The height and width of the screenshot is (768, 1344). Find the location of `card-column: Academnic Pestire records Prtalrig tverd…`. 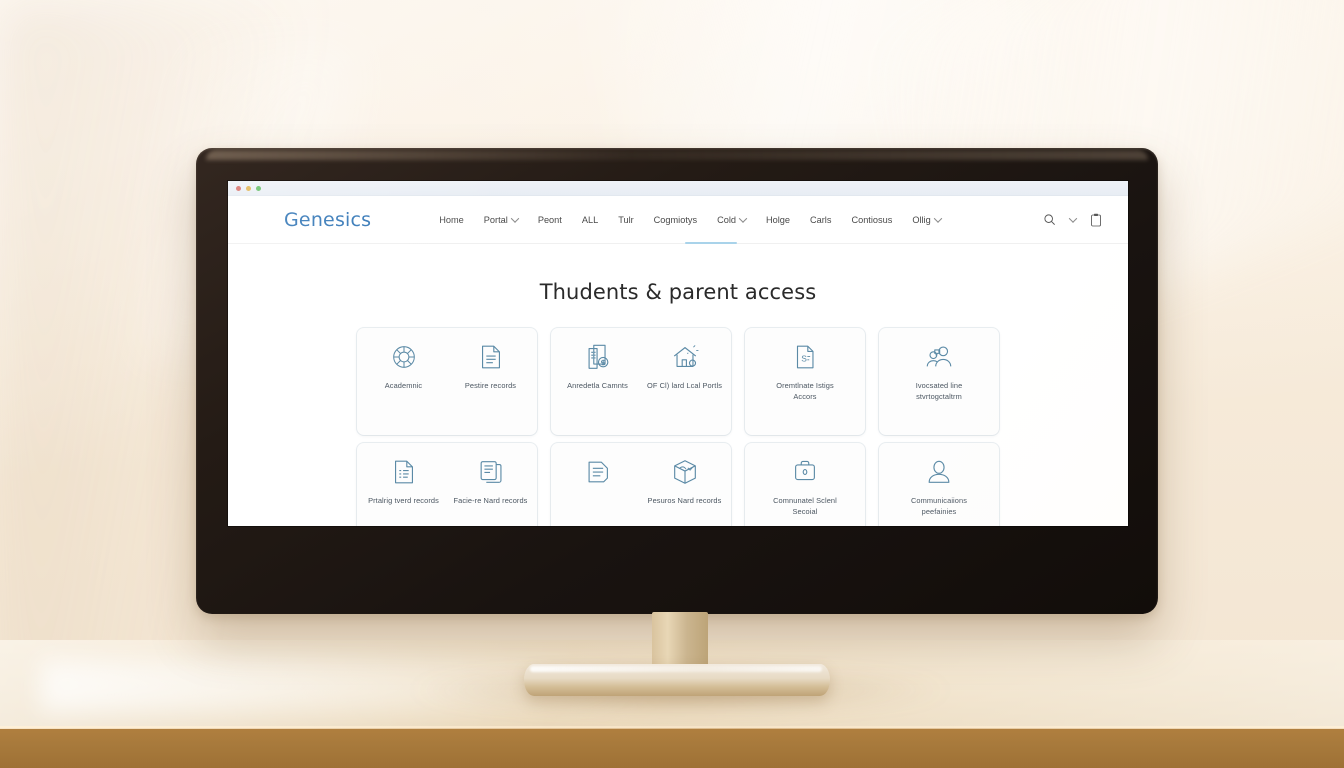

card-column: Academnic Pestire records Prtalrig tverd… is located at coordinates (447, 427).